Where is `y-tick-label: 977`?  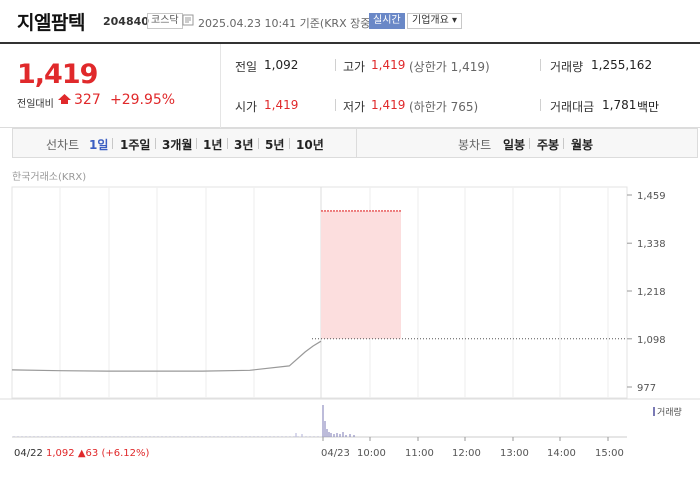 y-tick-label: 977 is located at coordinates (646, 388).